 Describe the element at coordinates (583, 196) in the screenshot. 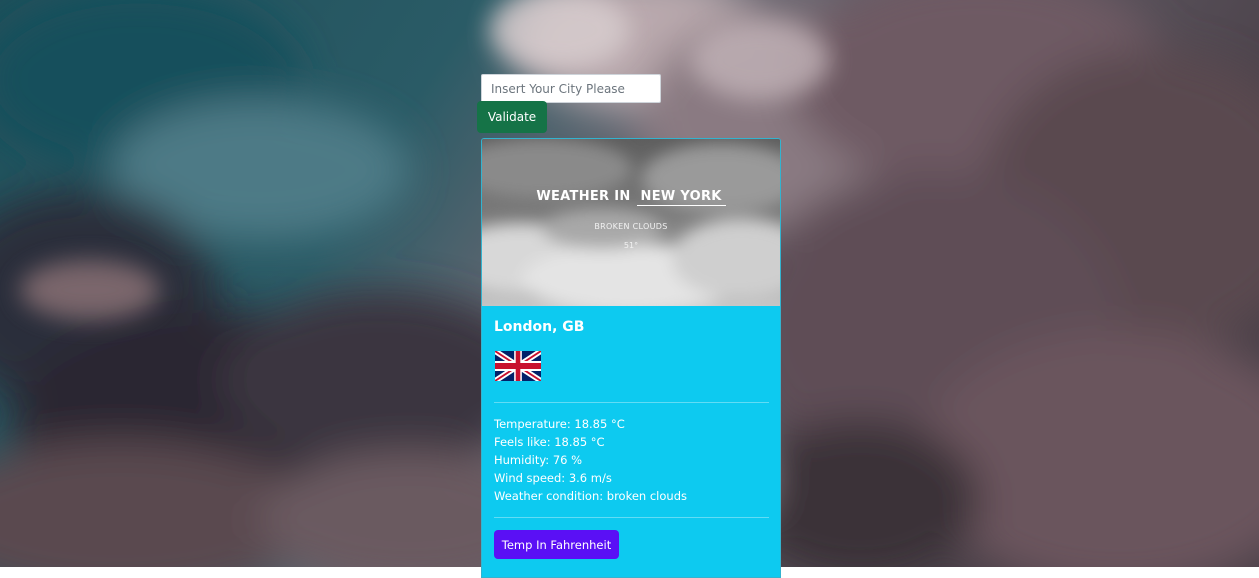

I see `banner-prefix: WEATHER IN` at that location.